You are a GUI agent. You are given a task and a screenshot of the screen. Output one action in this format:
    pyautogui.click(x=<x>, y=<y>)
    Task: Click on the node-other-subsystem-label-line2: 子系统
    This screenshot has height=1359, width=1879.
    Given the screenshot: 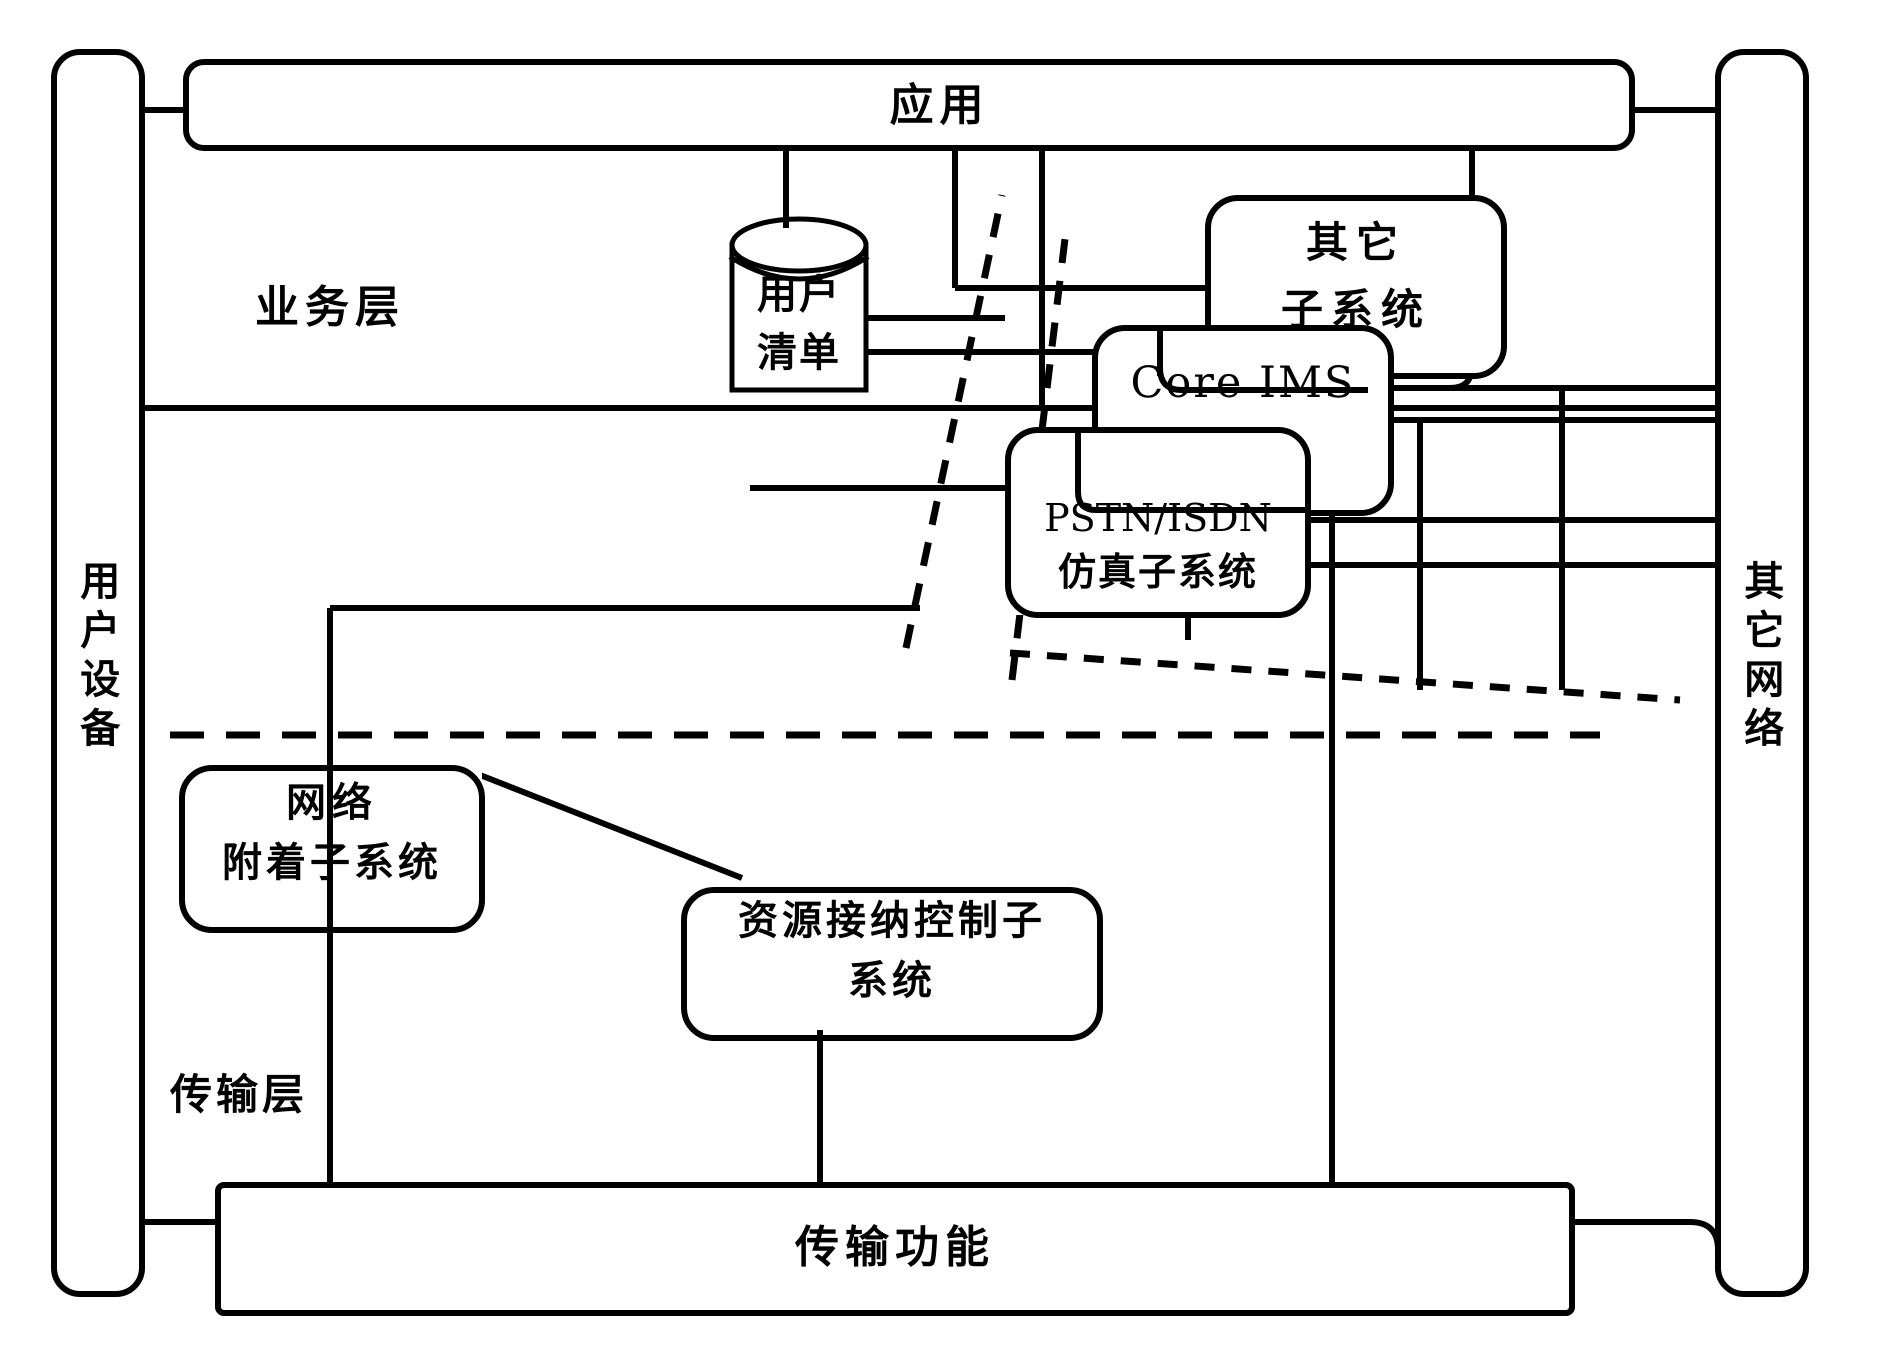 What is the action you would take?
    pyautogui.click(x=1355, y=309)
    